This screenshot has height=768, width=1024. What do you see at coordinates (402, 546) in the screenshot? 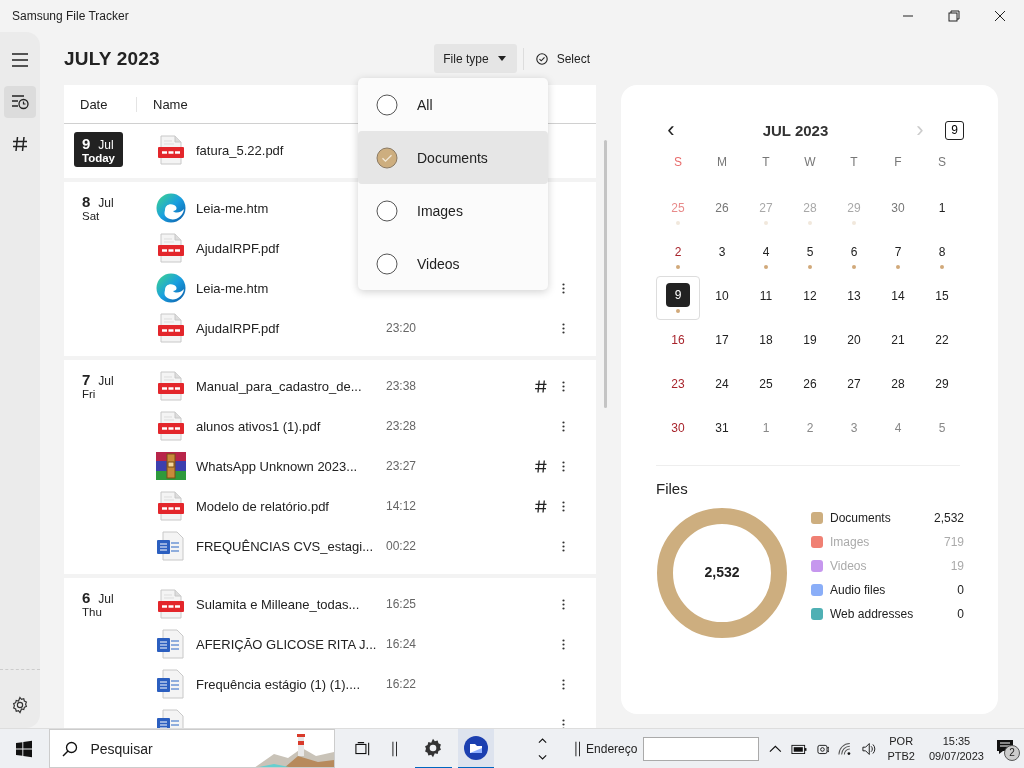
I see `file-time: 00:22` at bounding box center [402, 546].